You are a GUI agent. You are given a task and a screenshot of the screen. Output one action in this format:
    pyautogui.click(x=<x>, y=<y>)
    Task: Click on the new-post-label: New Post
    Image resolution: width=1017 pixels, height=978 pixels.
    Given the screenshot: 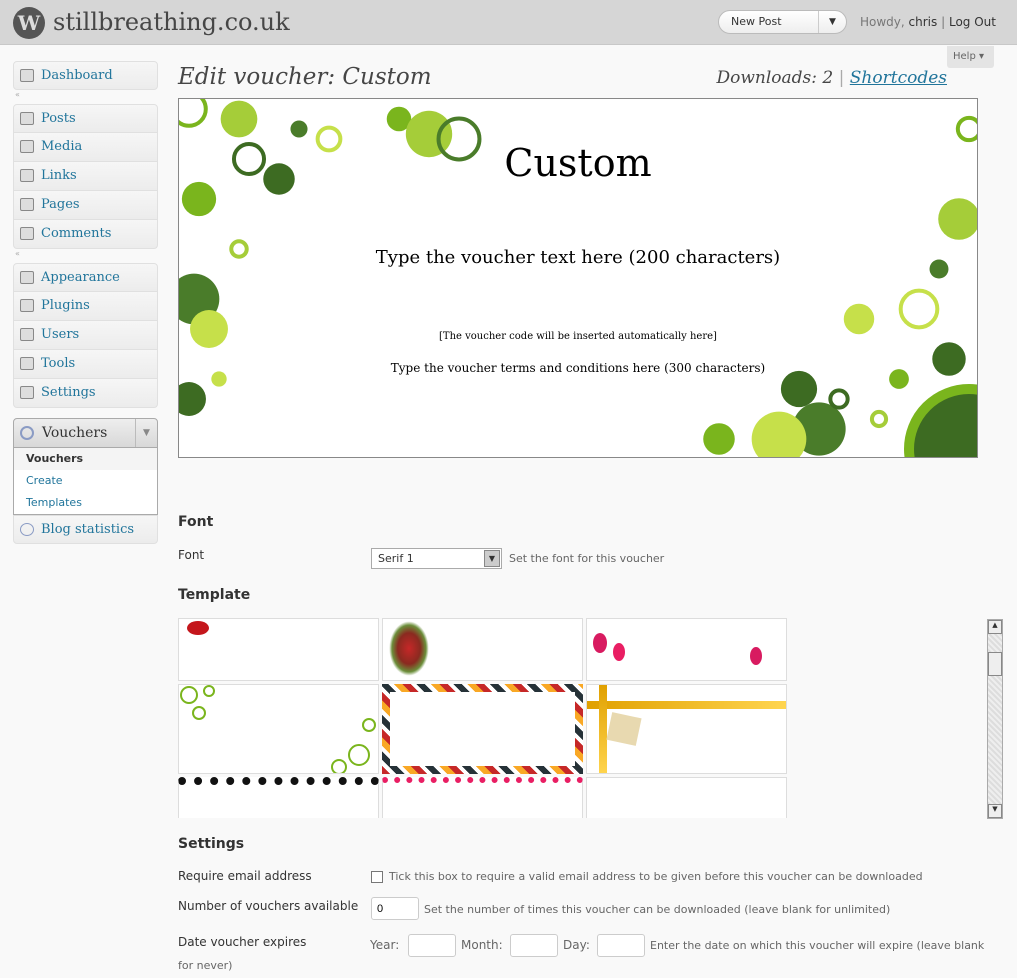 What is the action you would take?
    pyautogui.click(x=756, y=21)
    